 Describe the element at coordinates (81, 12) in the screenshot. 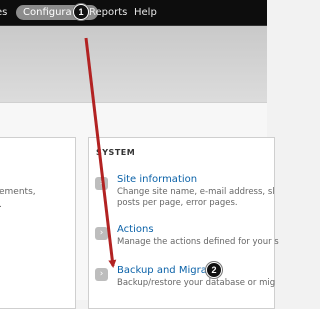

I see `step-badge-1: 1` at that location.